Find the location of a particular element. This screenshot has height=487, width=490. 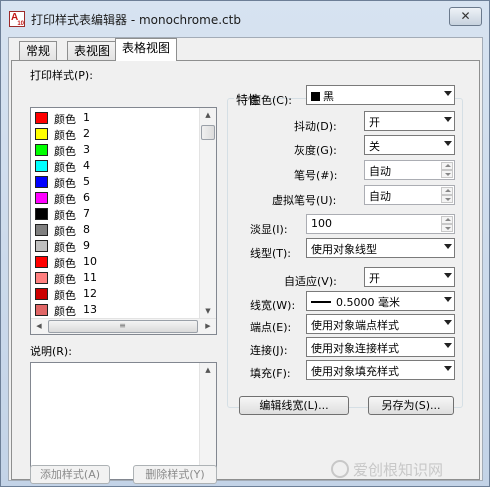

fill-dropdown: 使用对象填充样式 is located at coordinates (380, 370).